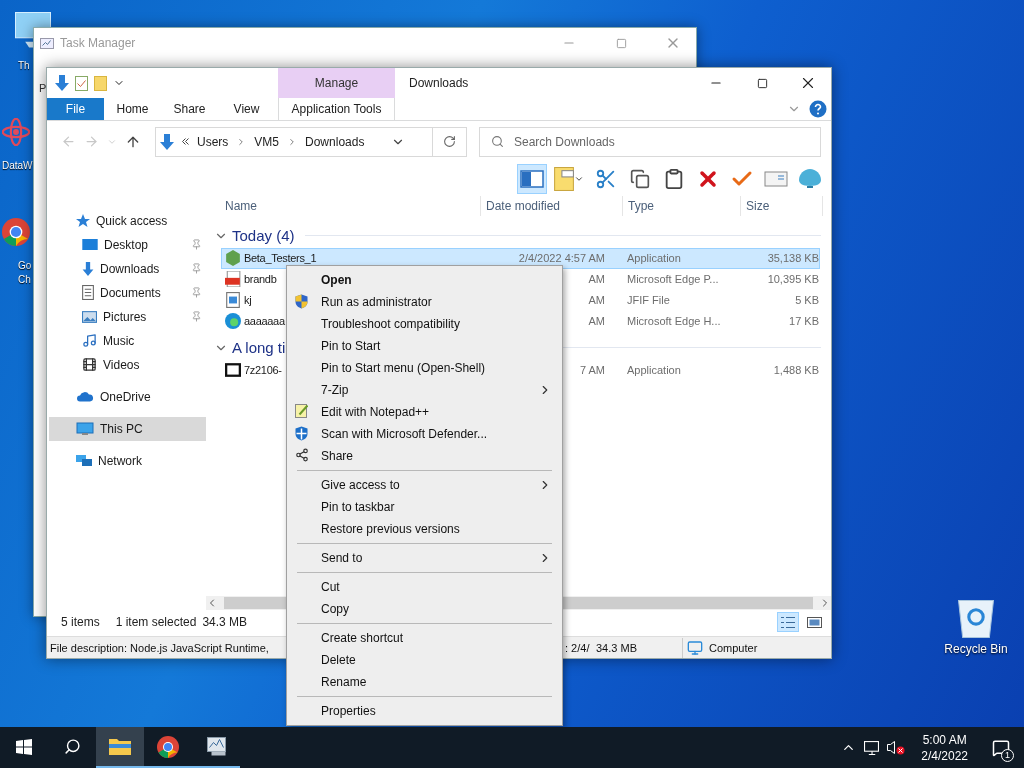 The height and width of the screenshot is (768, 1024). Describe the element at coordinates (976, 619) in the screenshot. I see `recycle-bin-icon` at that location.